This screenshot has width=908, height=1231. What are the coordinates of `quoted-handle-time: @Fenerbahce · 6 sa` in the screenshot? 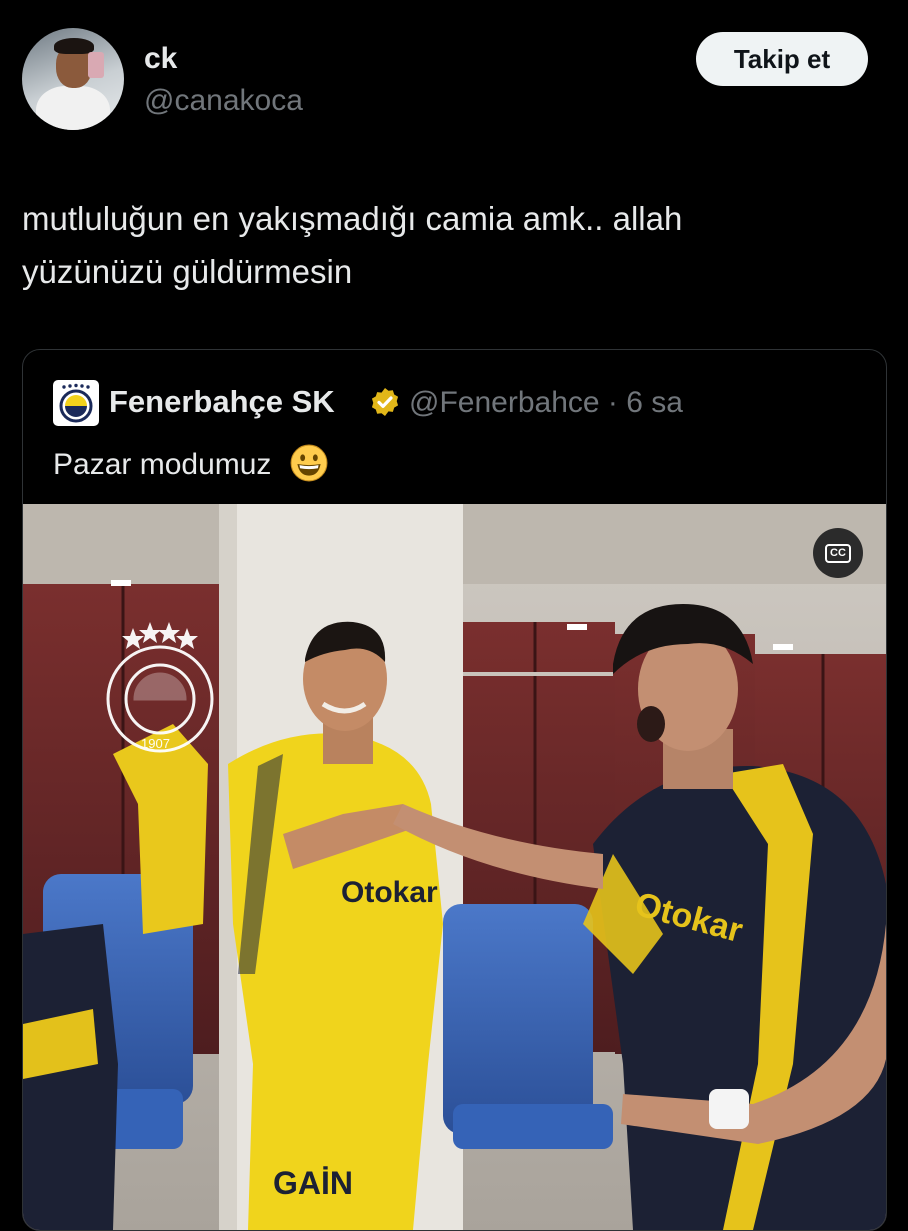 It's located at (546, 402).